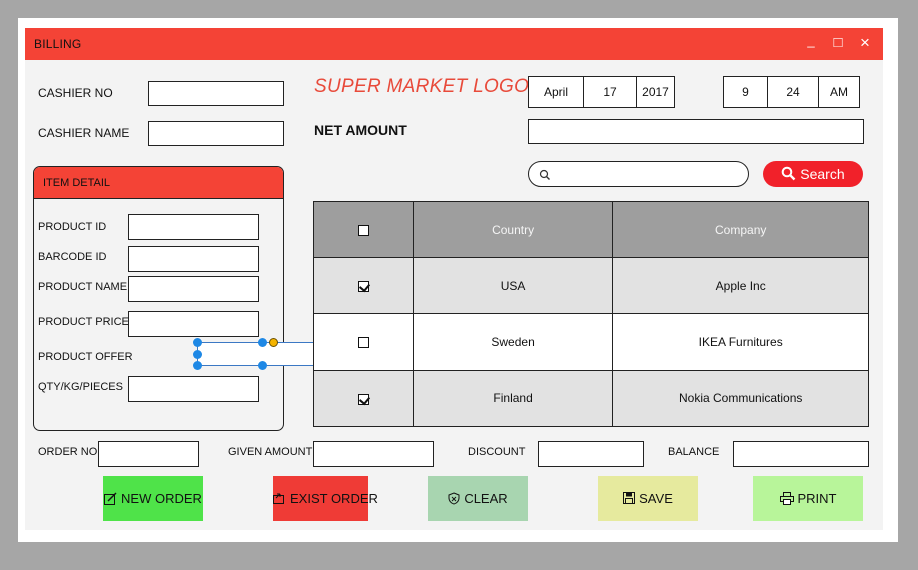 The image size is (918, 570). Describe the element at coordinates (655, 92) in the screenshot. I see `date-year: 2017` at that location.